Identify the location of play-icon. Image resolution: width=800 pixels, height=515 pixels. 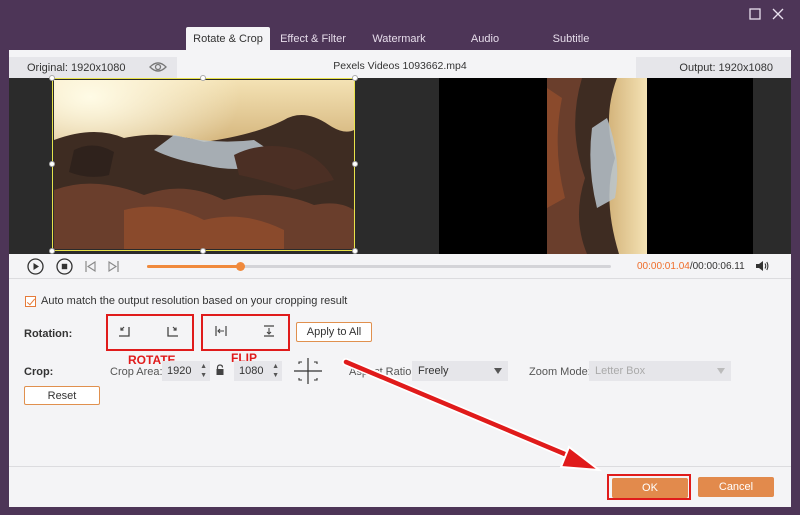
(35, 268).